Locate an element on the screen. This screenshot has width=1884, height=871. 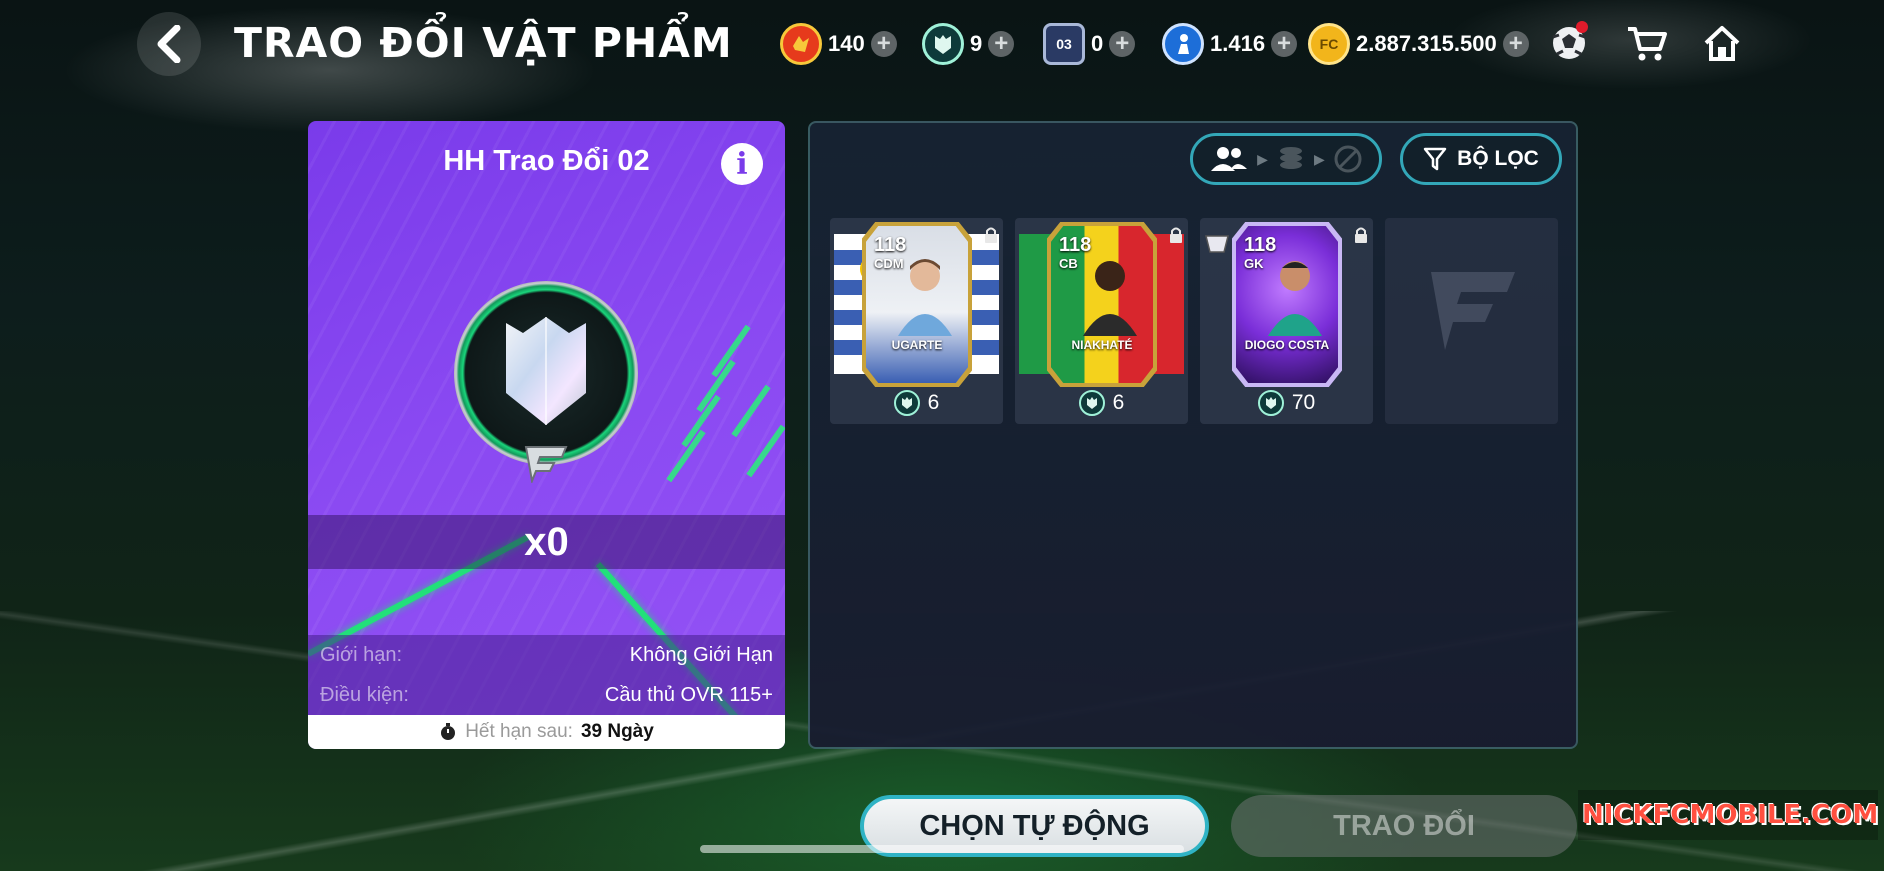
home-button is located at coordinates (1722, 43).